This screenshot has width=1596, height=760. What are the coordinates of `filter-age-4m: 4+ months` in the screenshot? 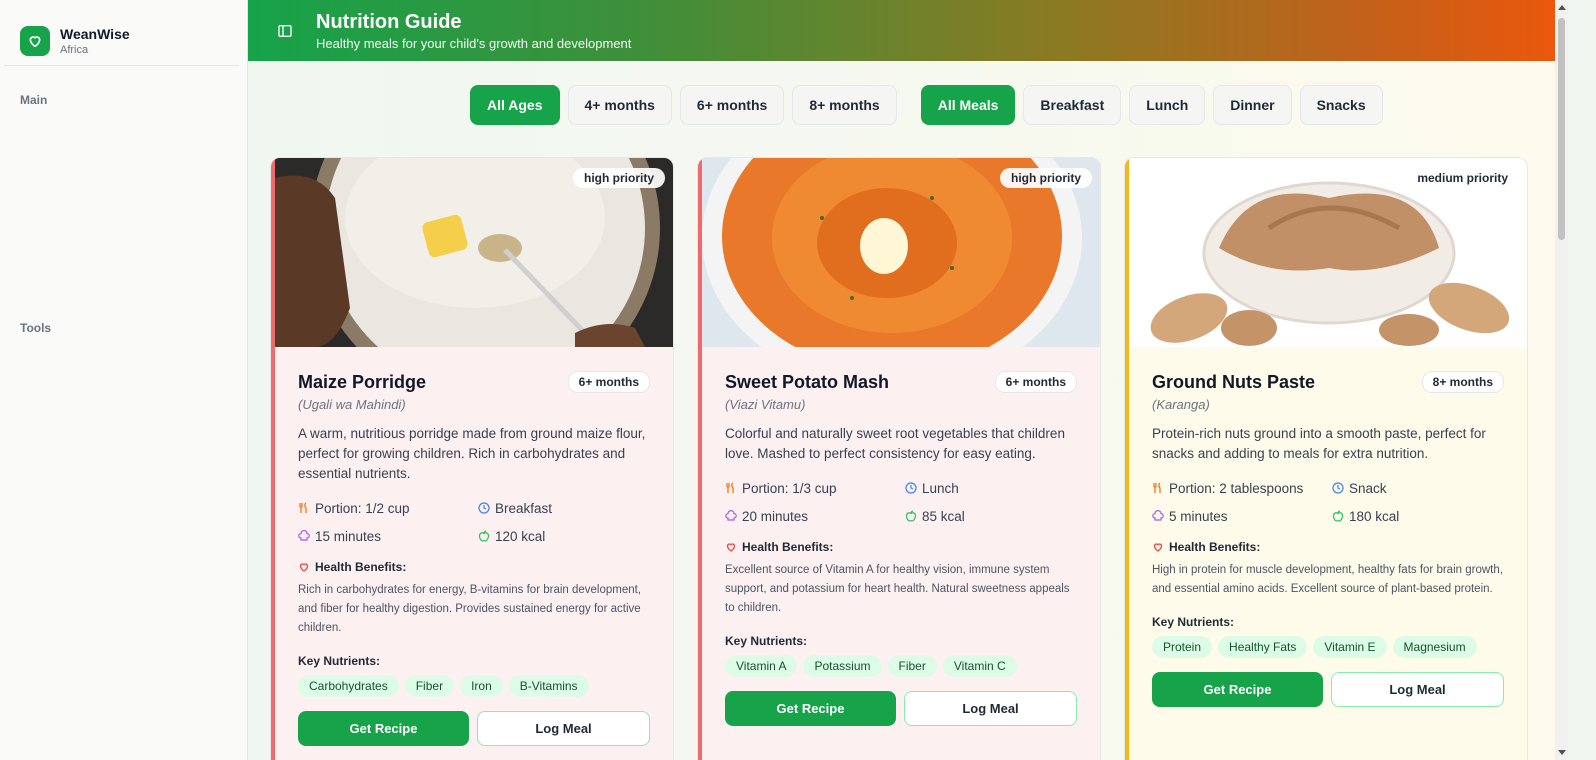 It's located at (619, 105).